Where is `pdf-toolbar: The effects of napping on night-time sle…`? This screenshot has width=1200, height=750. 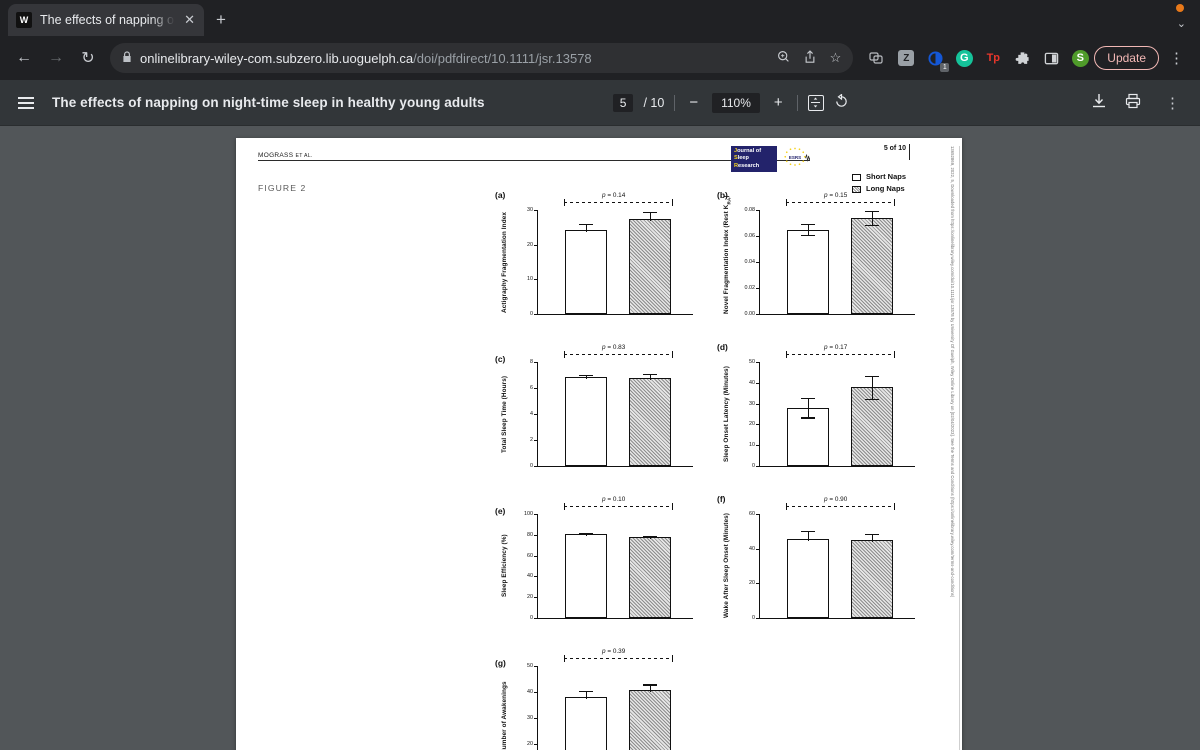 pdf-toolbar: The effects of napping on night-time sle… is located at coordinates (600, 103).